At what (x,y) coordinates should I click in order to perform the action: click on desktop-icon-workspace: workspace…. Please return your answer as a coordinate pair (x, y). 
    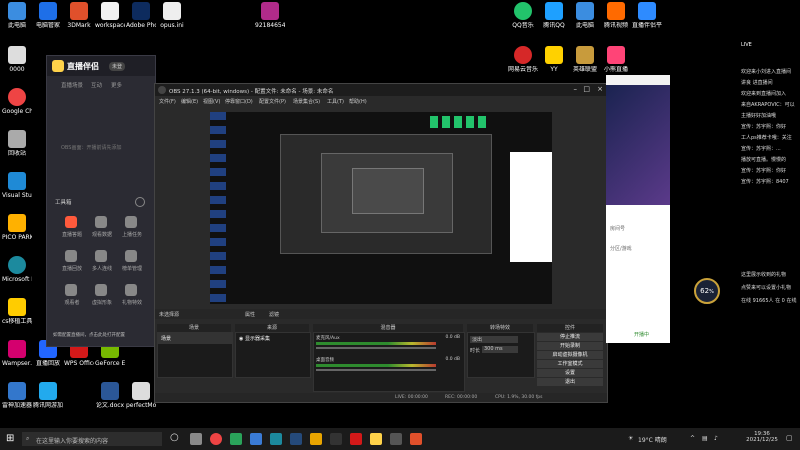
    Looking at the image, I should click on (110, 15).